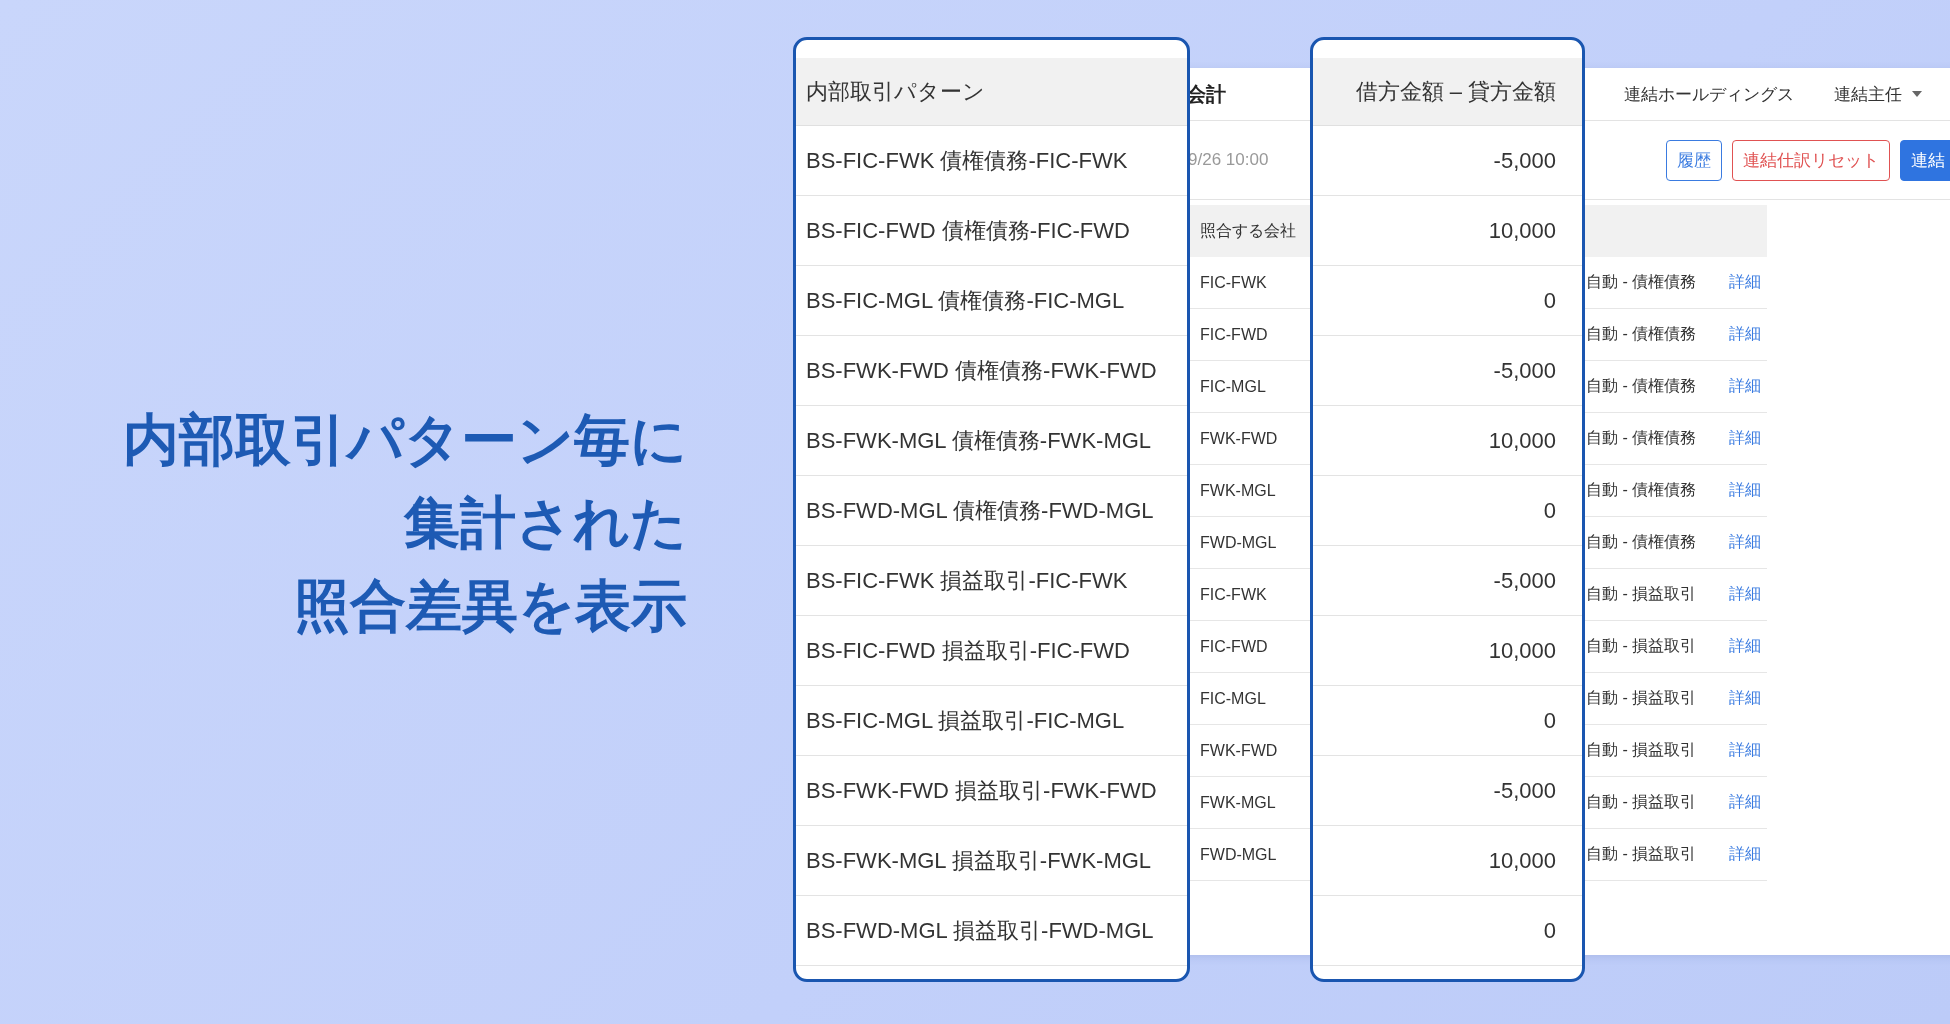 This screenshot has height=1024, width=1950. Describe the element at coordinates (991, 721) in the screenshot. I see `table-cell: BS-FIC-MGL 損益取引-FIC-MGL` at that location.